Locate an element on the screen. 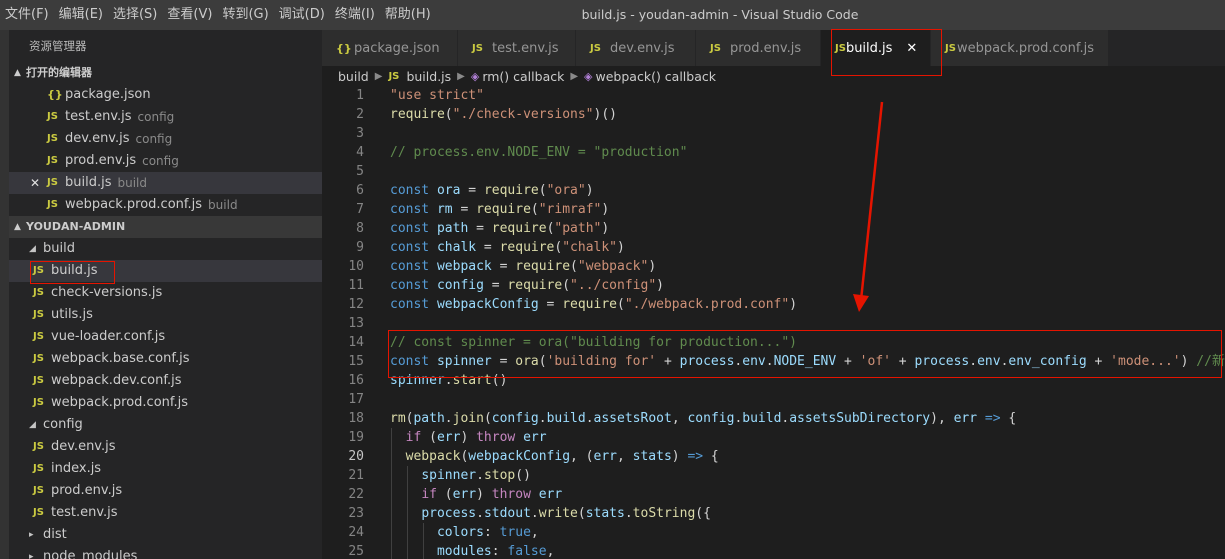 This screenshot has width=1225, height=559. menu-selection: 选择(S) is located at coordinates (135, 15).